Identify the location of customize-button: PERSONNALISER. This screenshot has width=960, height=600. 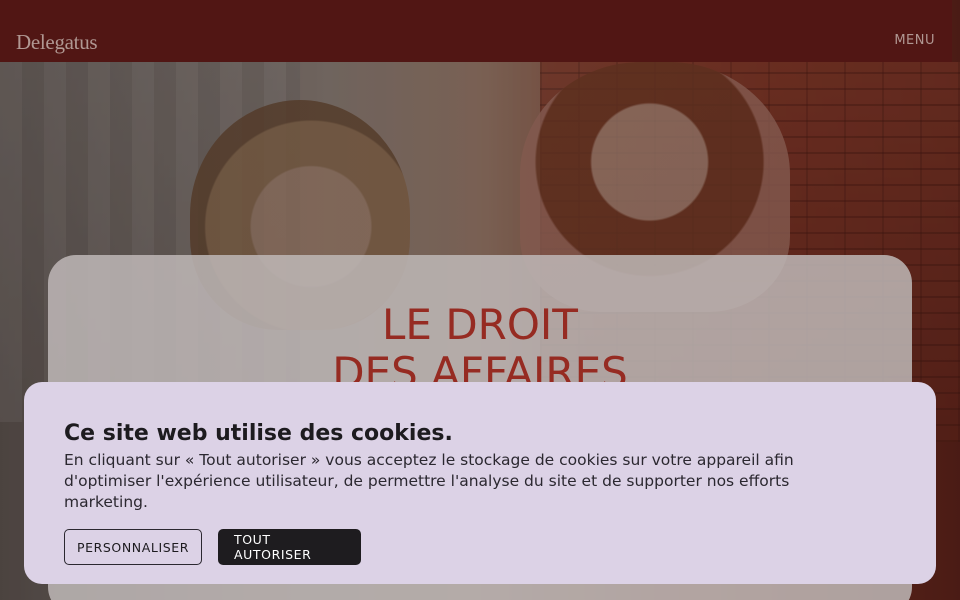
(133, 547).